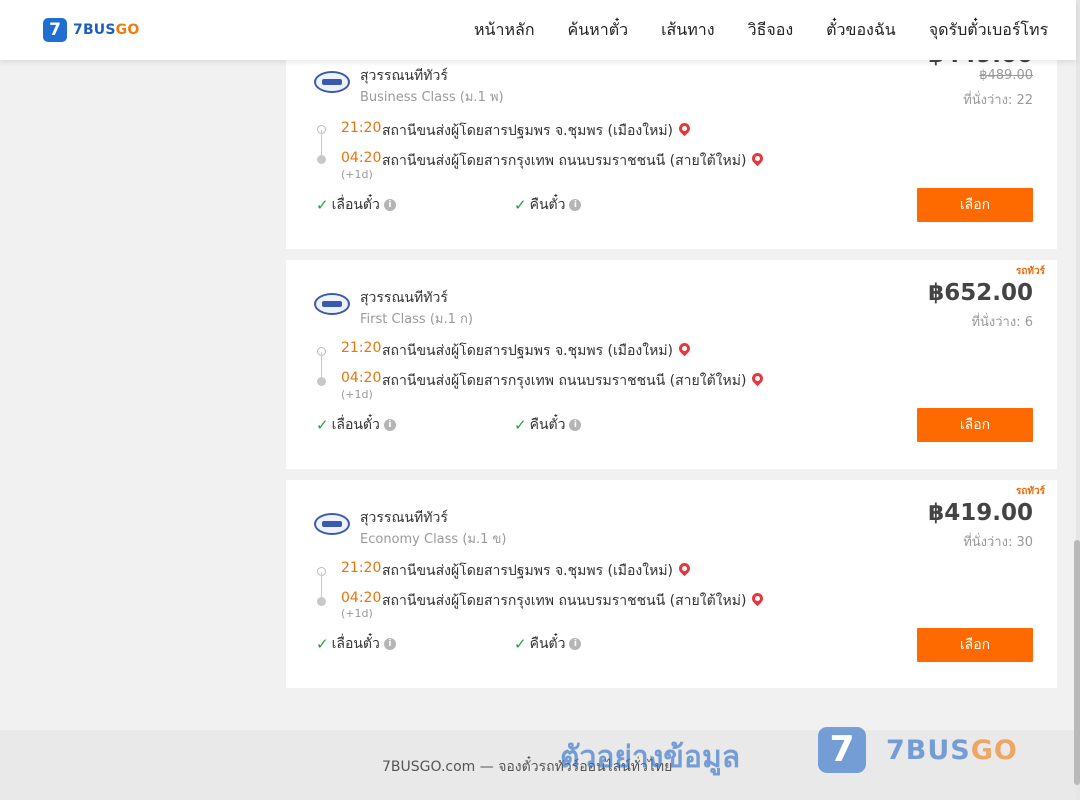 This screenshot has height=800, width=1080. I want to click on logo-badge-icon: 7, so click(55, 30).